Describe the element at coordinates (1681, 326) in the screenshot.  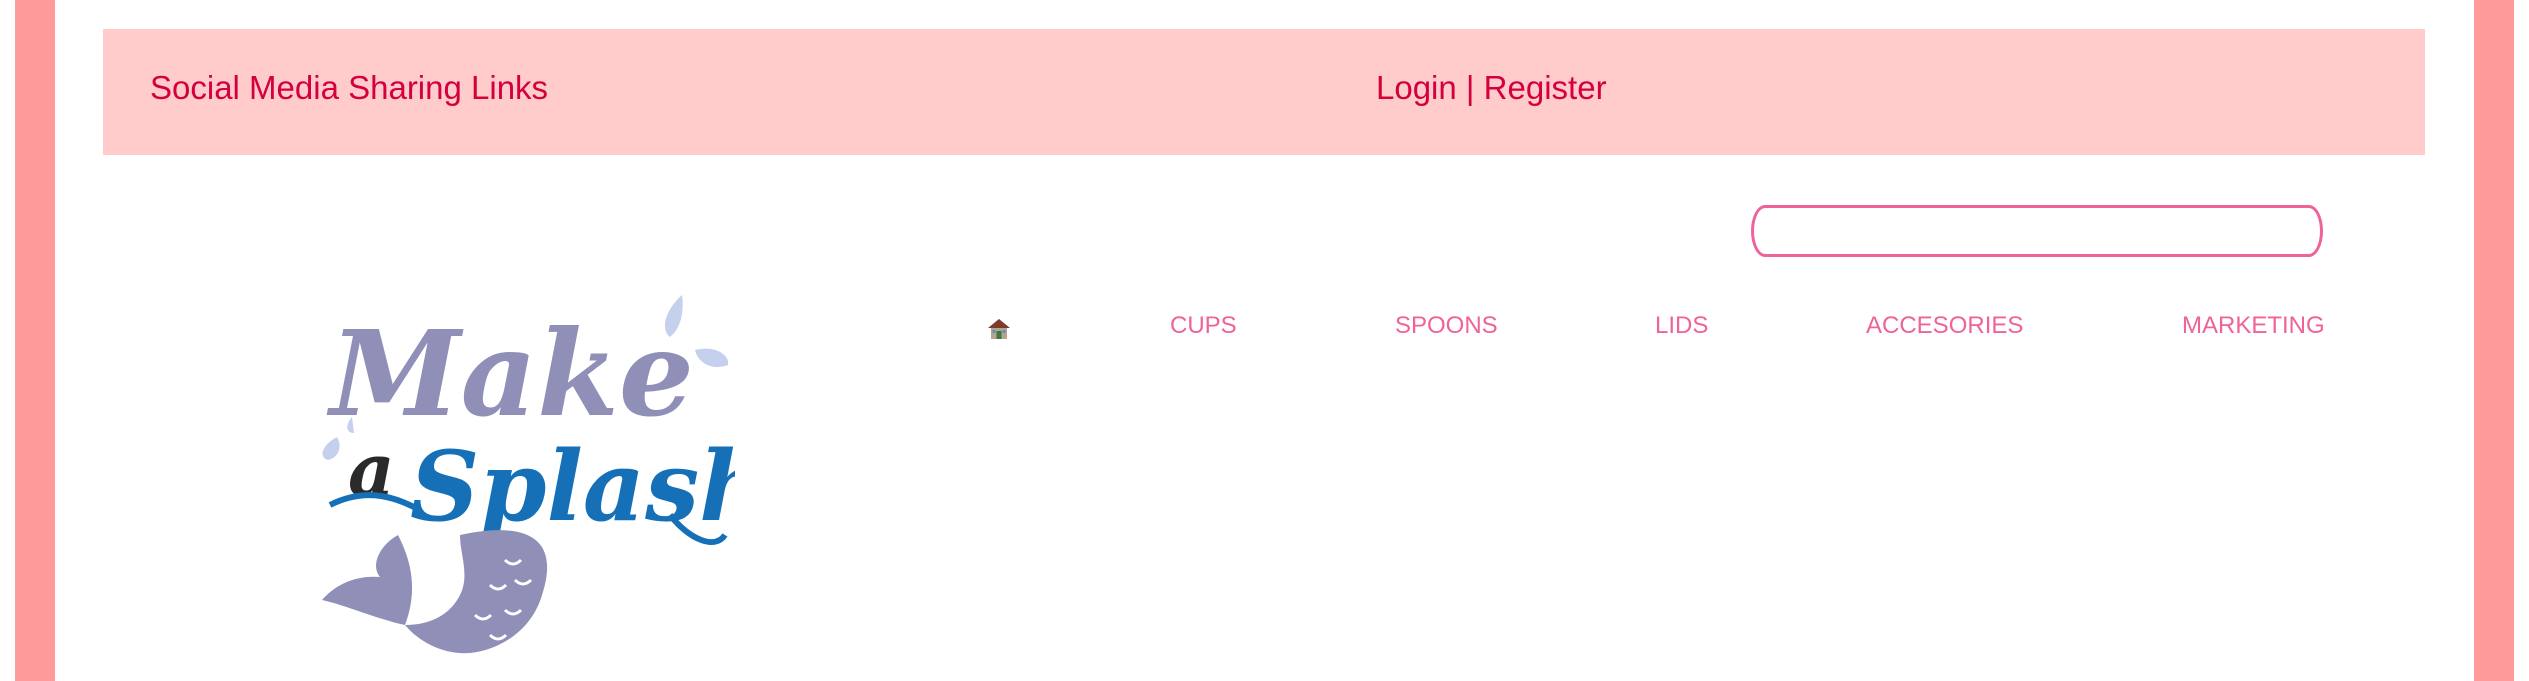
I see `nav-item-lids: LIDS` at that location.